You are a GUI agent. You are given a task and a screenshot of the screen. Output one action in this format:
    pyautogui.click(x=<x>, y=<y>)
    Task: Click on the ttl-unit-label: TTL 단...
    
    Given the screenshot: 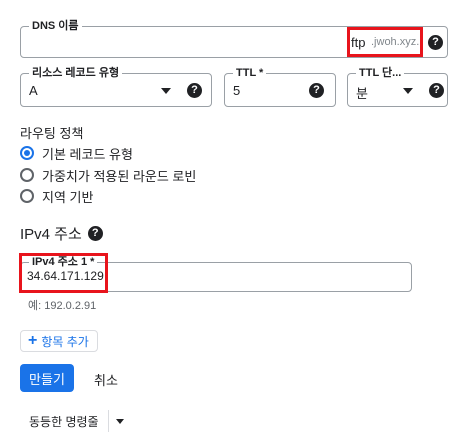 What is the action you would take?
    pyautogui.click(x=380, y=73)
    